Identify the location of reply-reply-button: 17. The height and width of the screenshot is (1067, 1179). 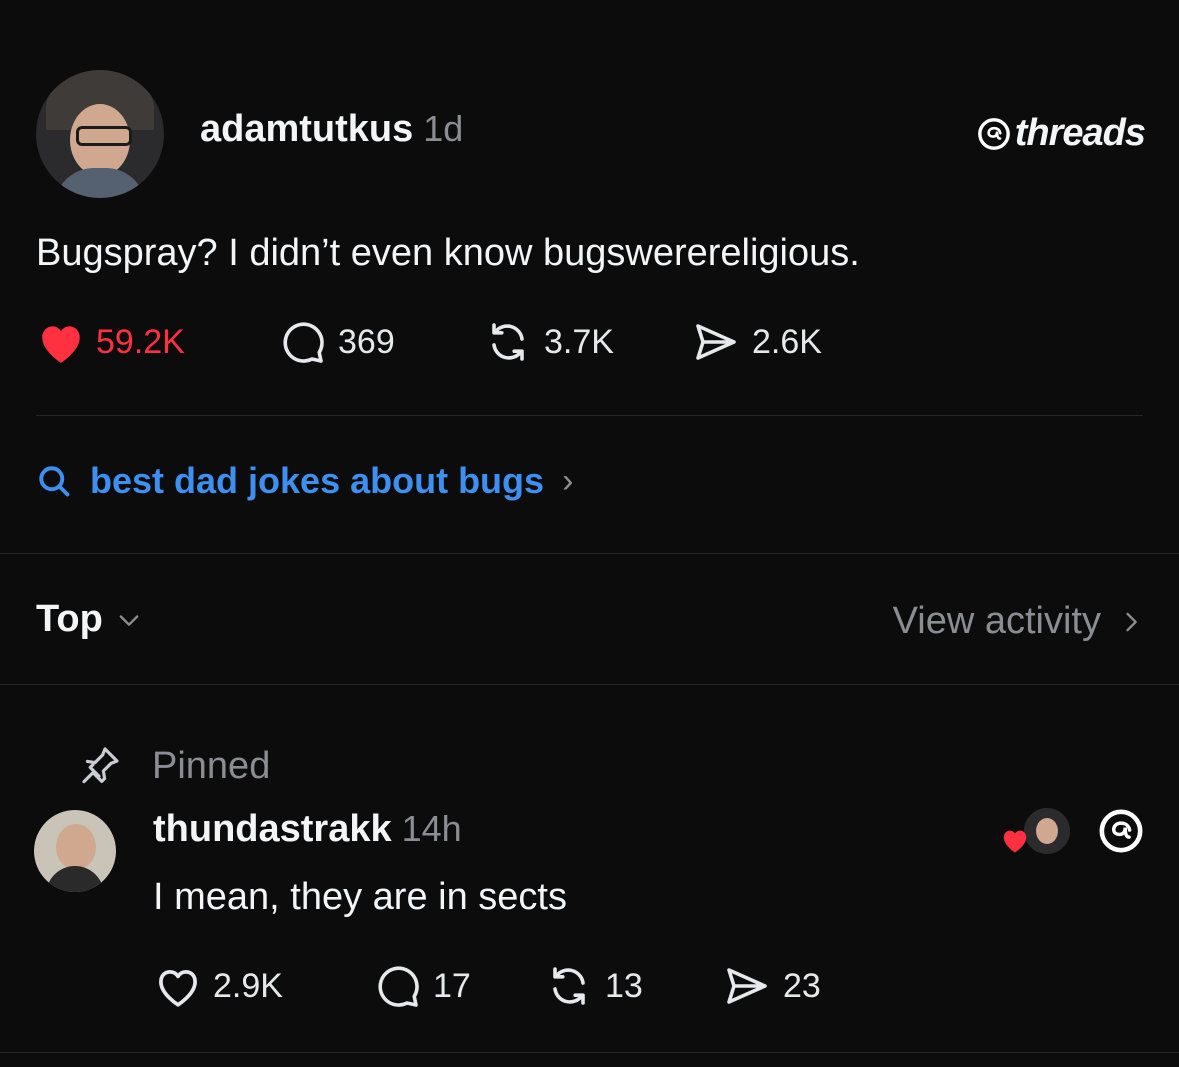
(457, 986).